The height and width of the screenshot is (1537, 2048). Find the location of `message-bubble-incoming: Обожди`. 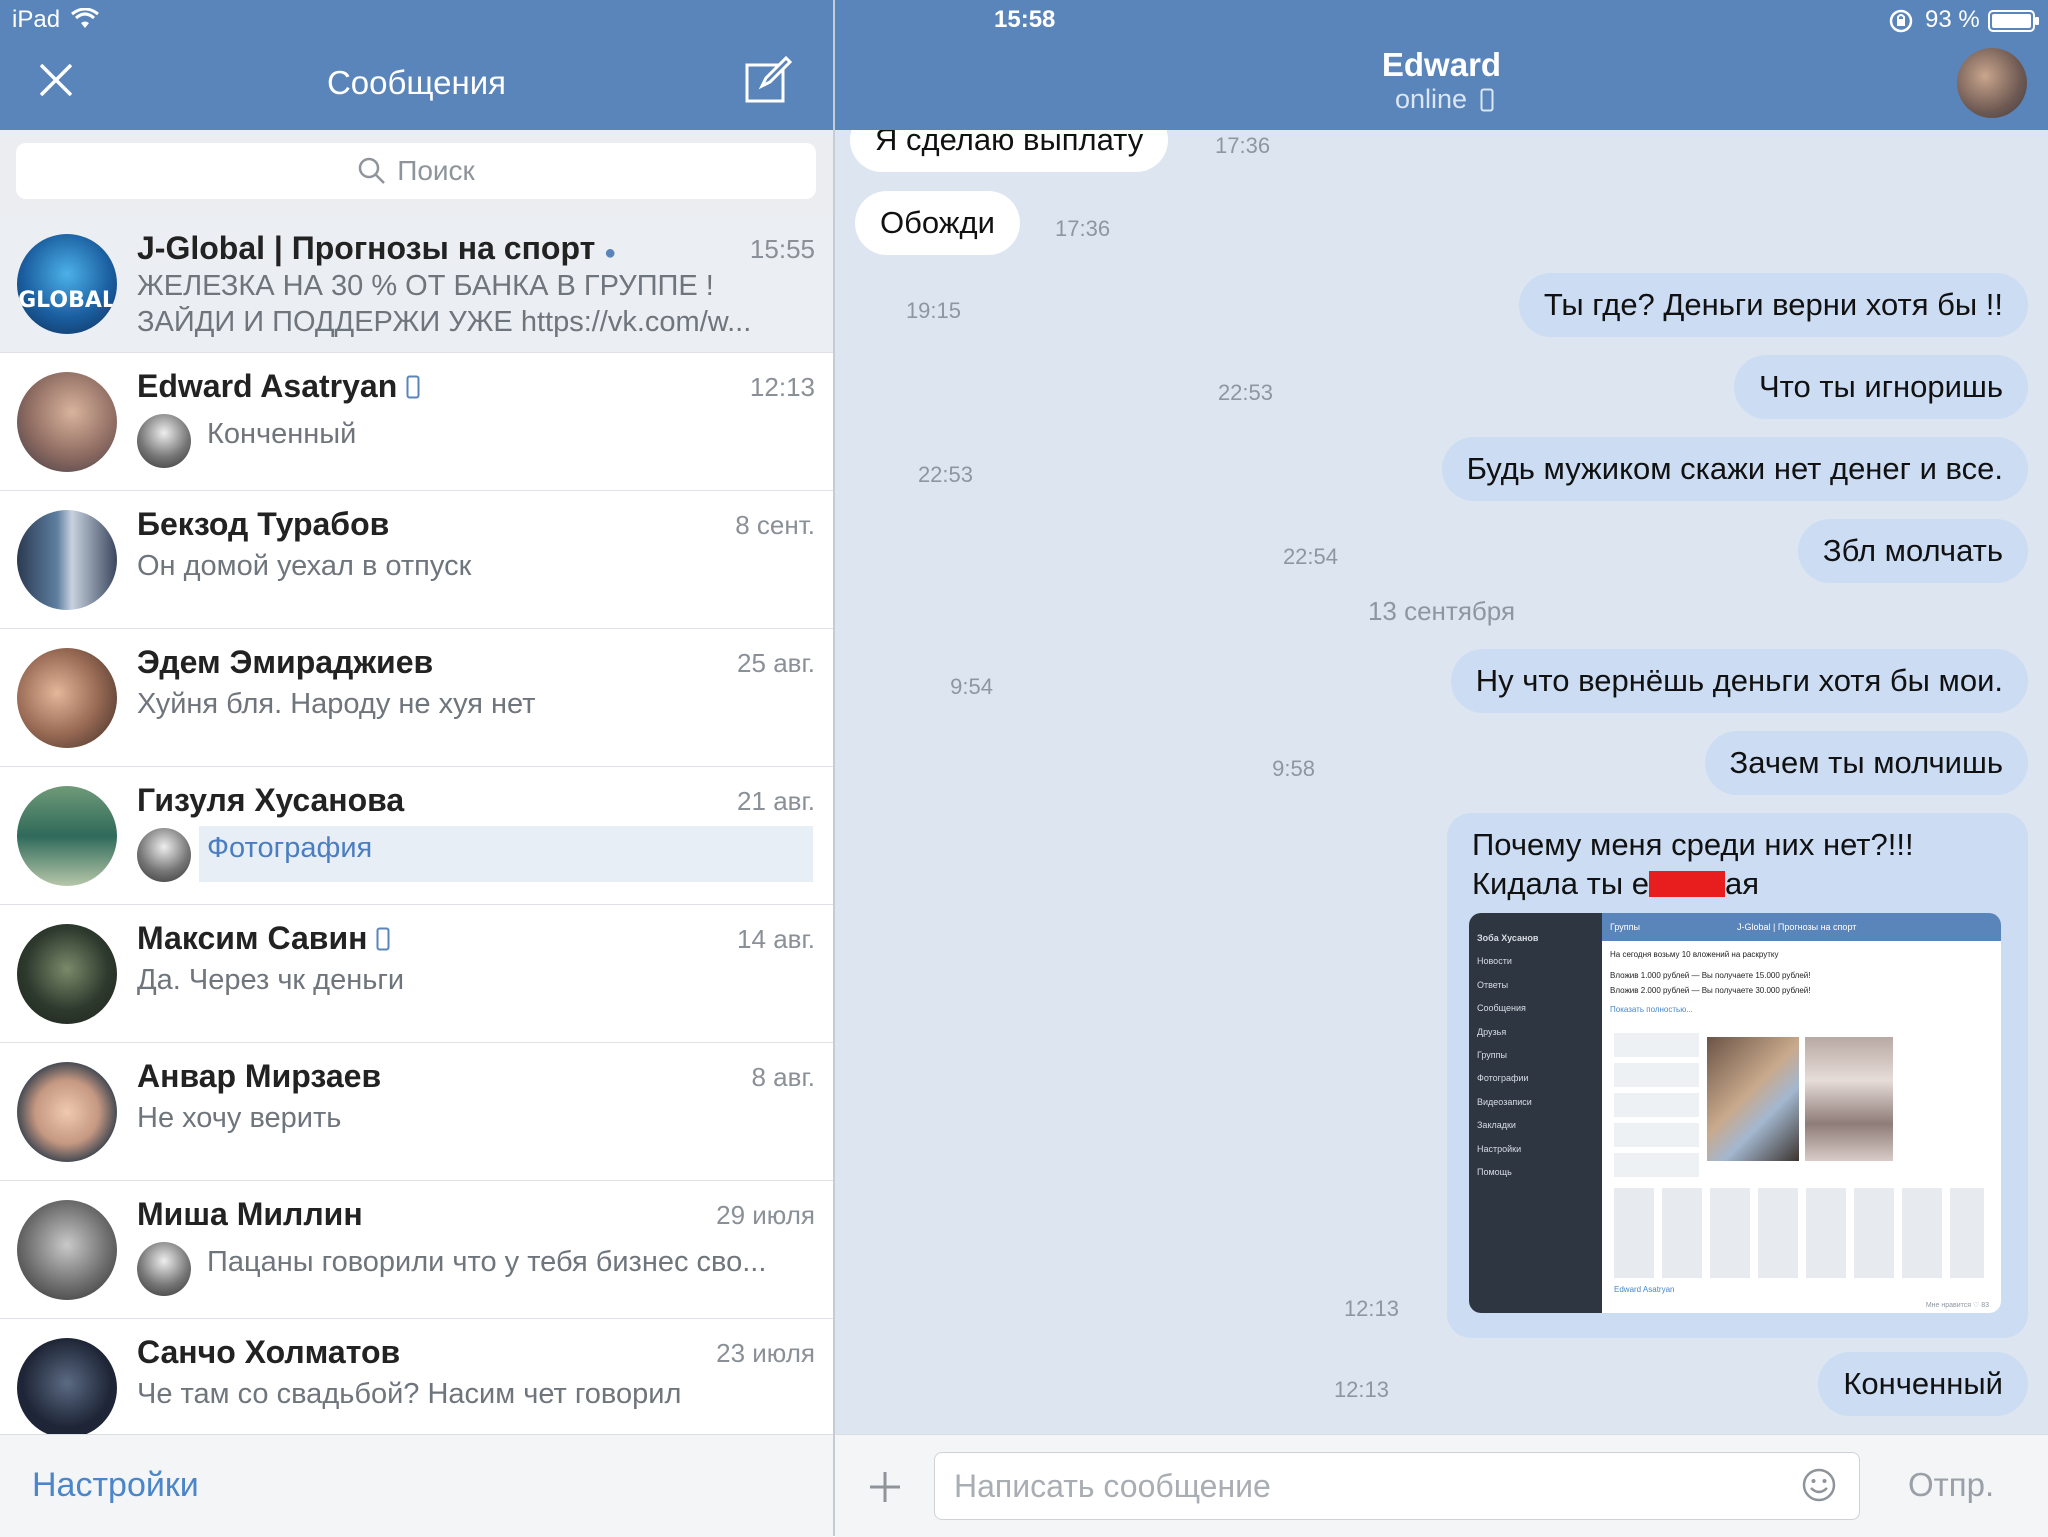

message-bubble-incoming: Обожди is located at coordinates (937, 223).